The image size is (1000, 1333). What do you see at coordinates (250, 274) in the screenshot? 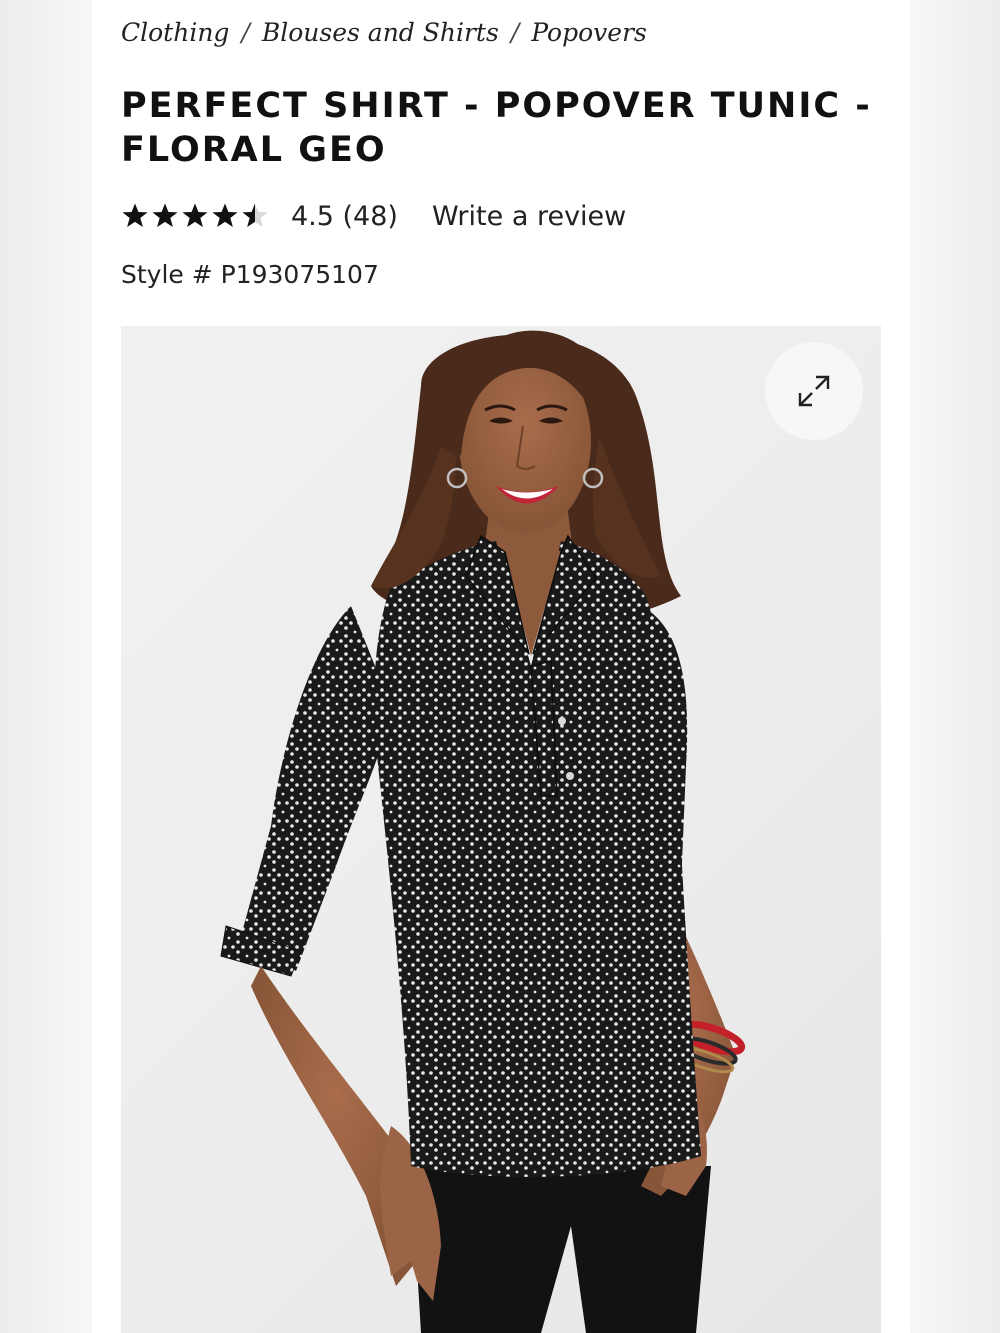
I see `style-number: Style # P193075107` at bounding box center [250, 274].